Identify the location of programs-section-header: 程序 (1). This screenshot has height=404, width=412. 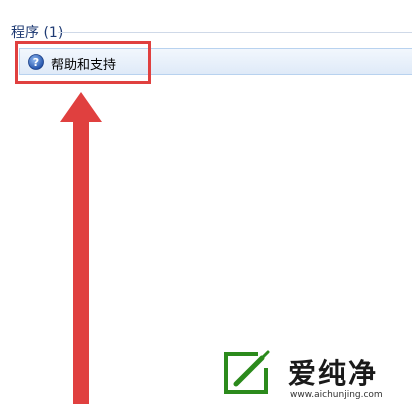
(37, 33).